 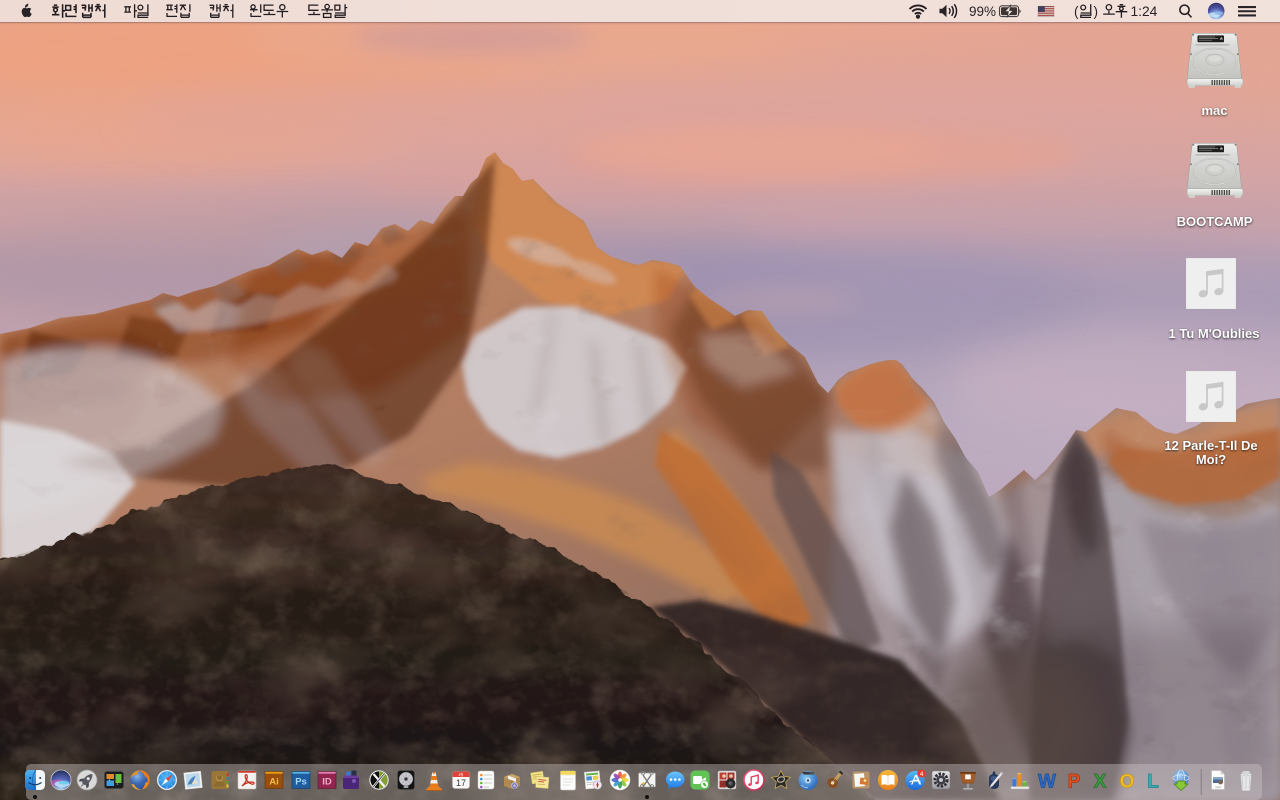 What do you see at coordinates (1047, 782) in the screenshot?
I see `svg-text: W` at bounding box center [1047, 782].